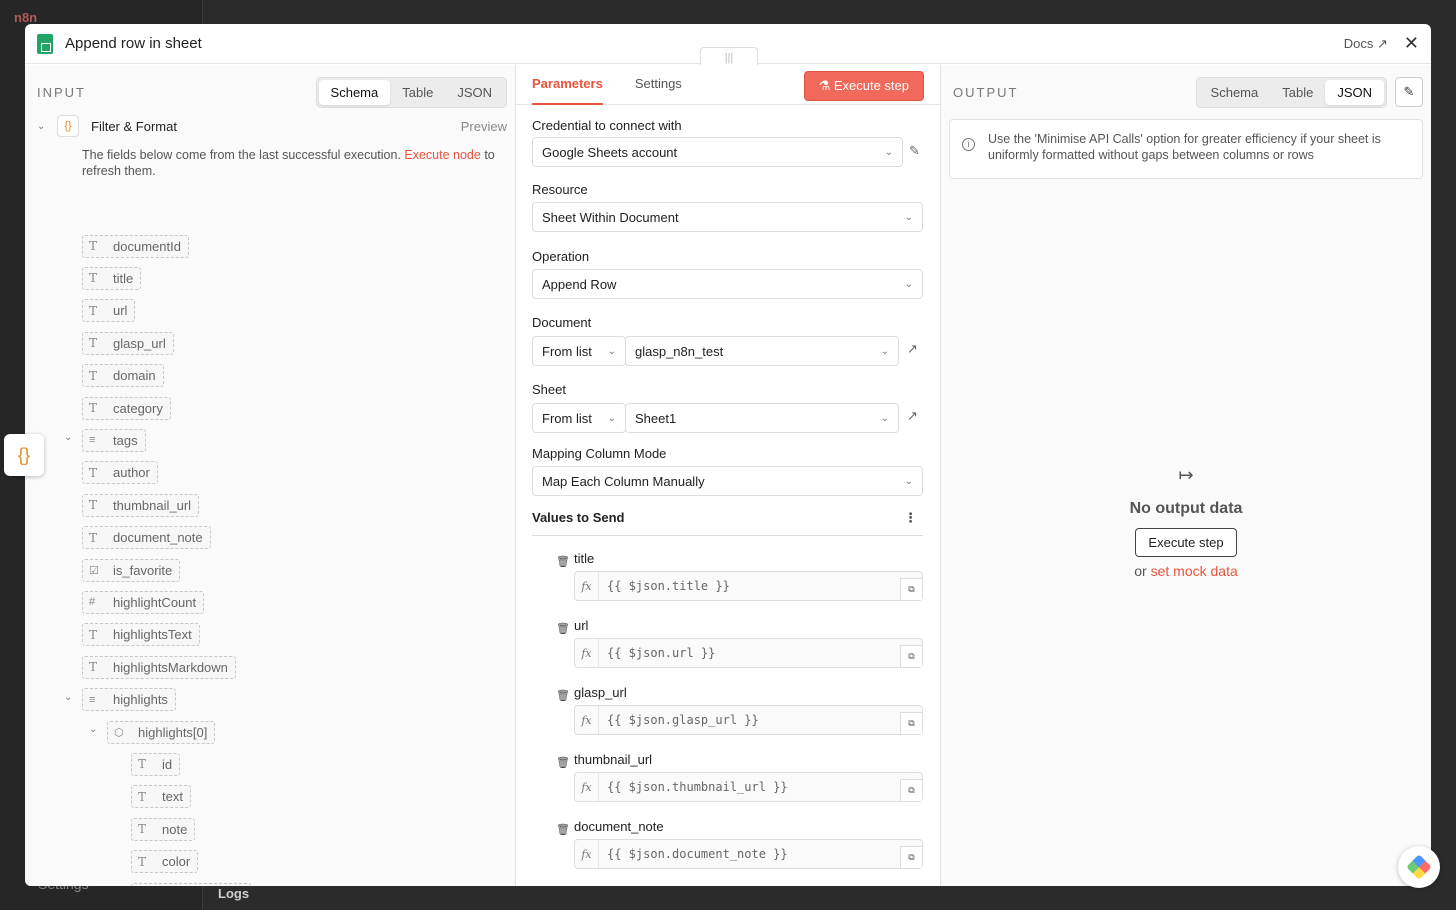 The image size is (1456, 910). I want to click on schema-field: Thighlighted_at, so click(191, 884).